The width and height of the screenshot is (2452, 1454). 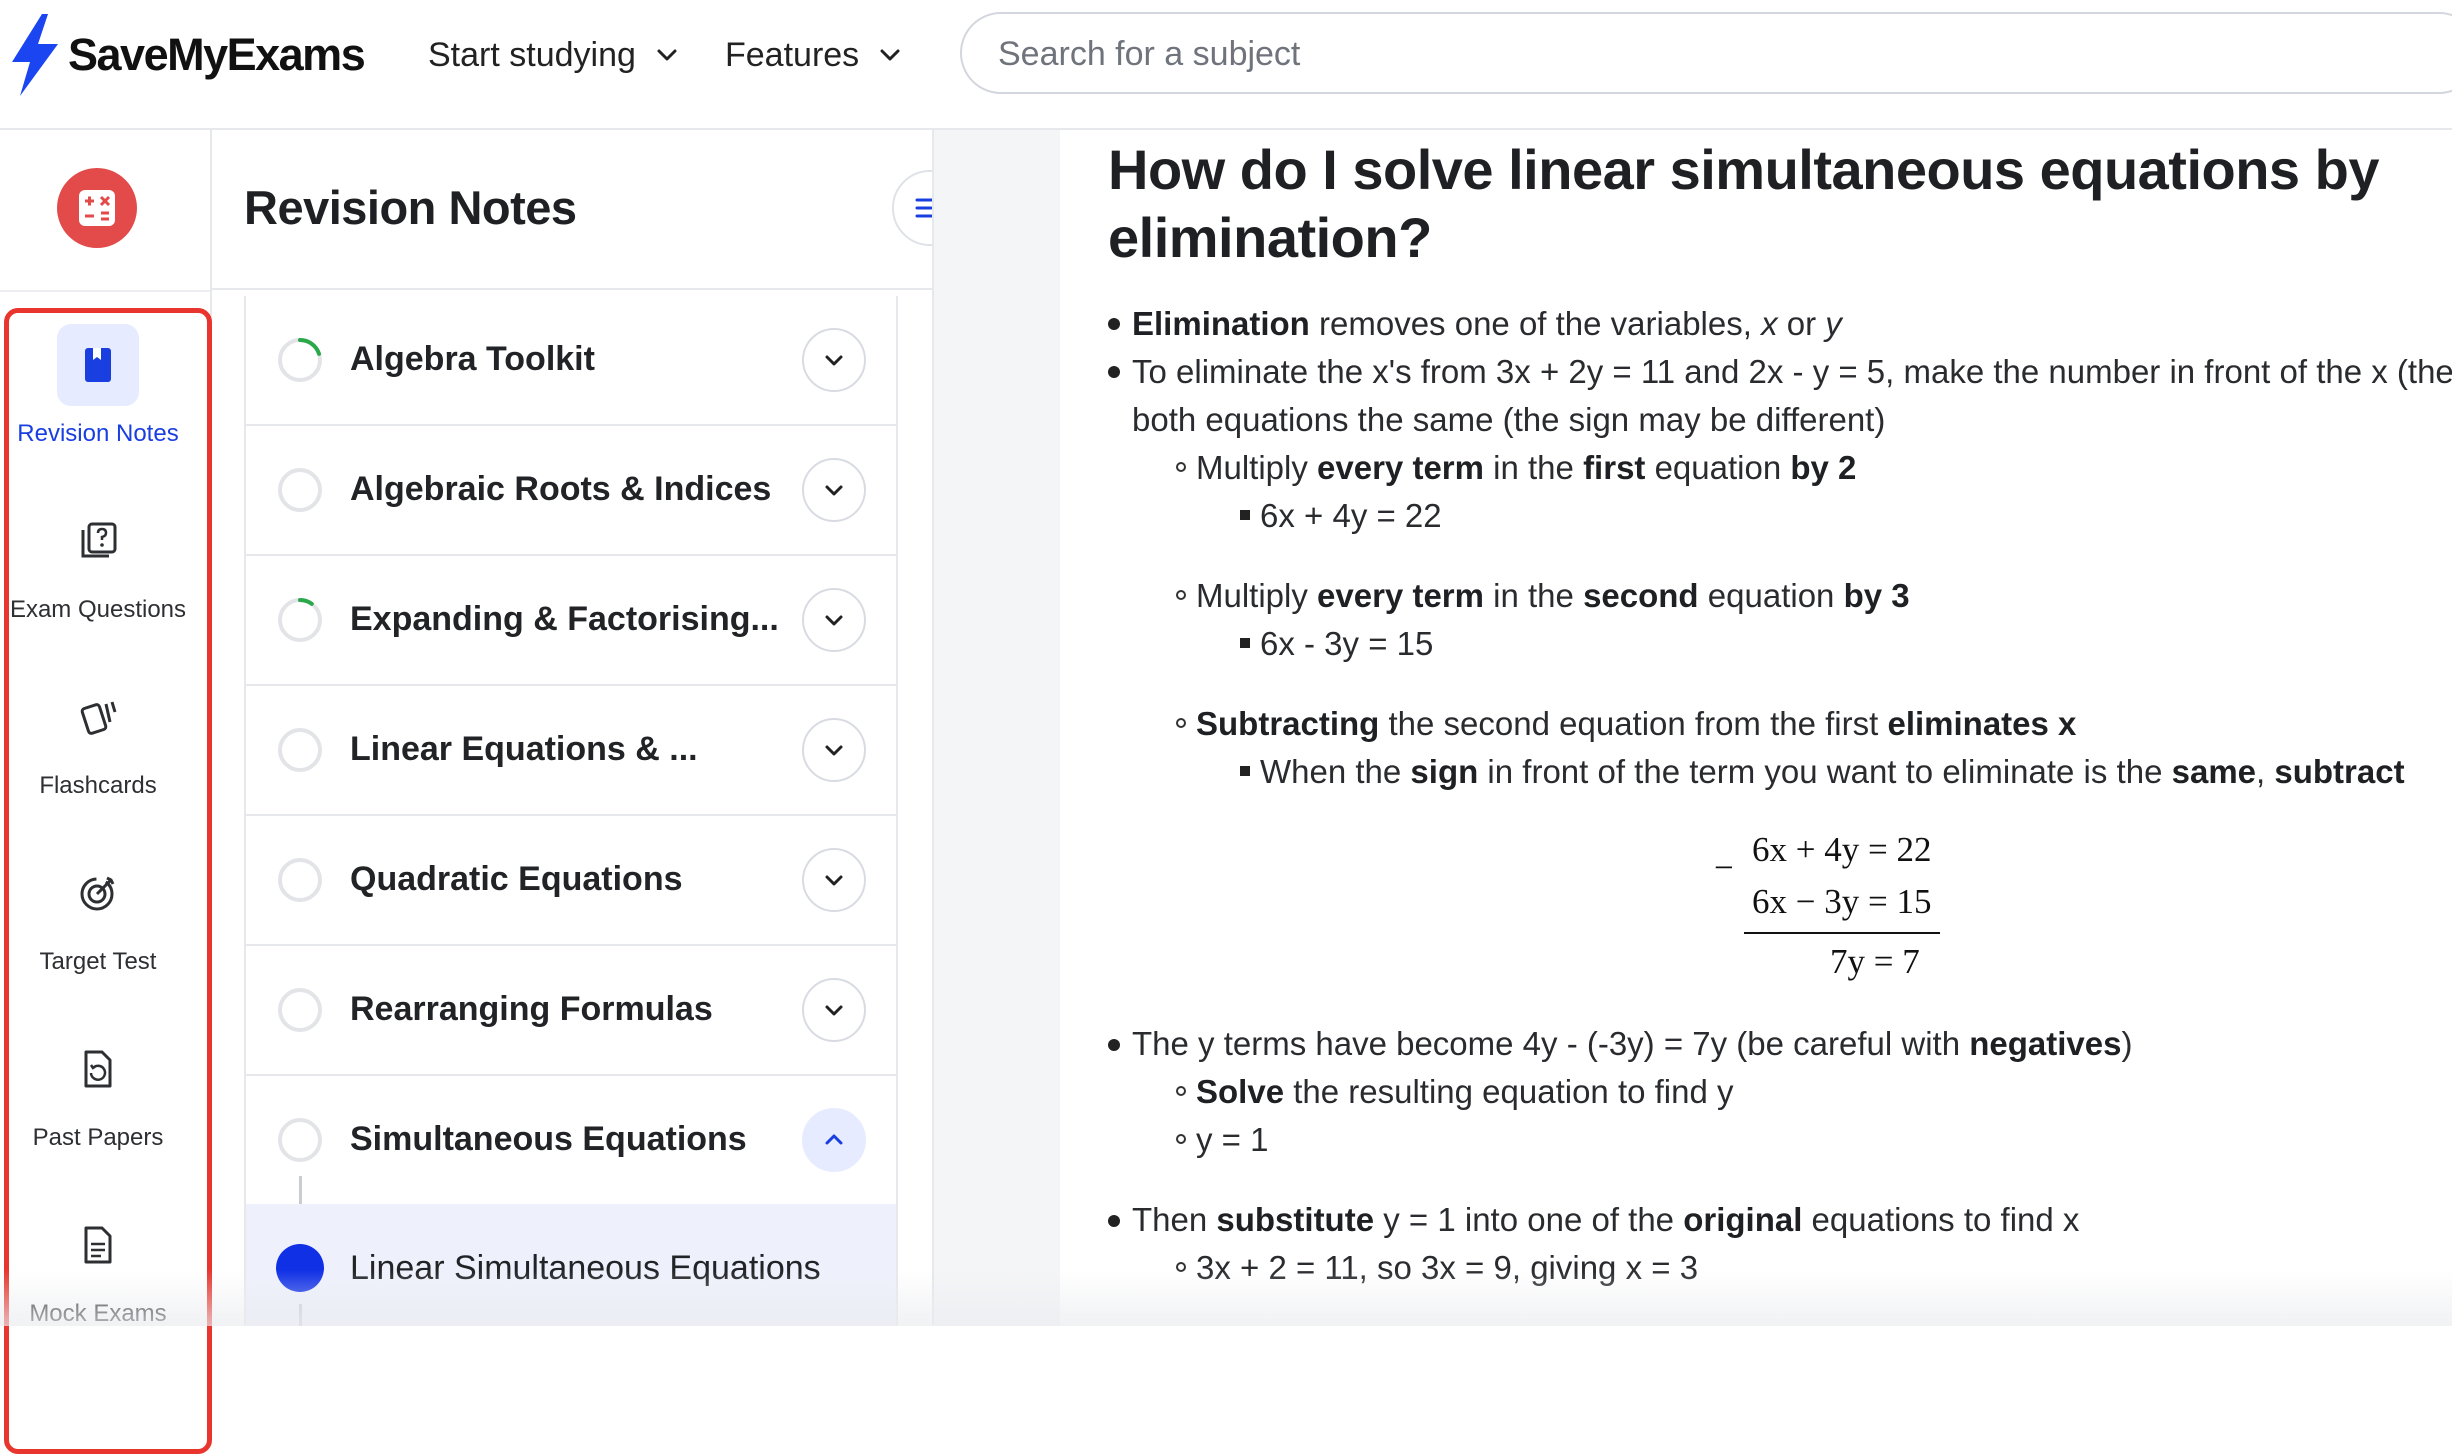 What do you see at coordinates (1447, 1267) in the screenshot?
I see `text-line: 3x + 2 = 11, so 3x = 9, giving x = 3` at bounding box center [1447, 1267].